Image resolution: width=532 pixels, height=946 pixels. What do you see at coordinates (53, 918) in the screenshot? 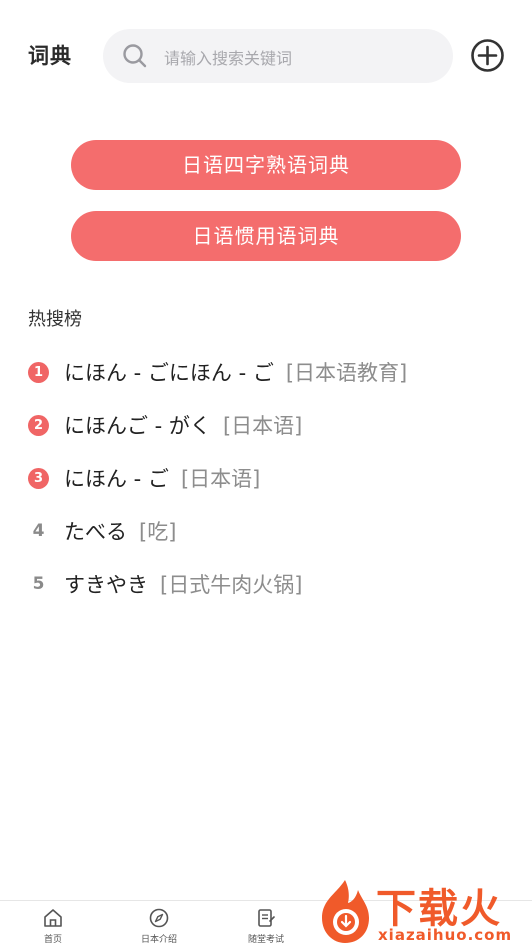
I see `home-icon` at bounding box center [53, 918].